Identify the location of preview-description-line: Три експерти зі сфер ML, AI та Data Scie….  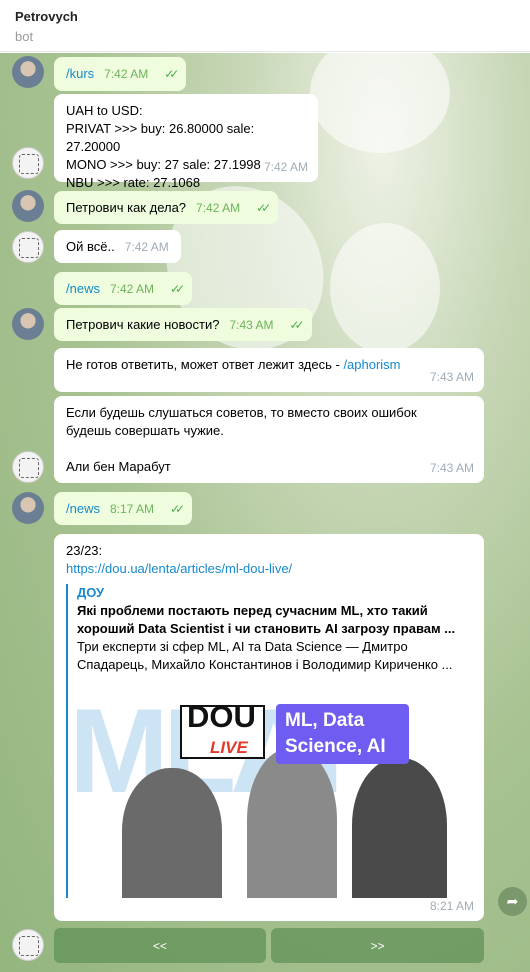
(242, 646).